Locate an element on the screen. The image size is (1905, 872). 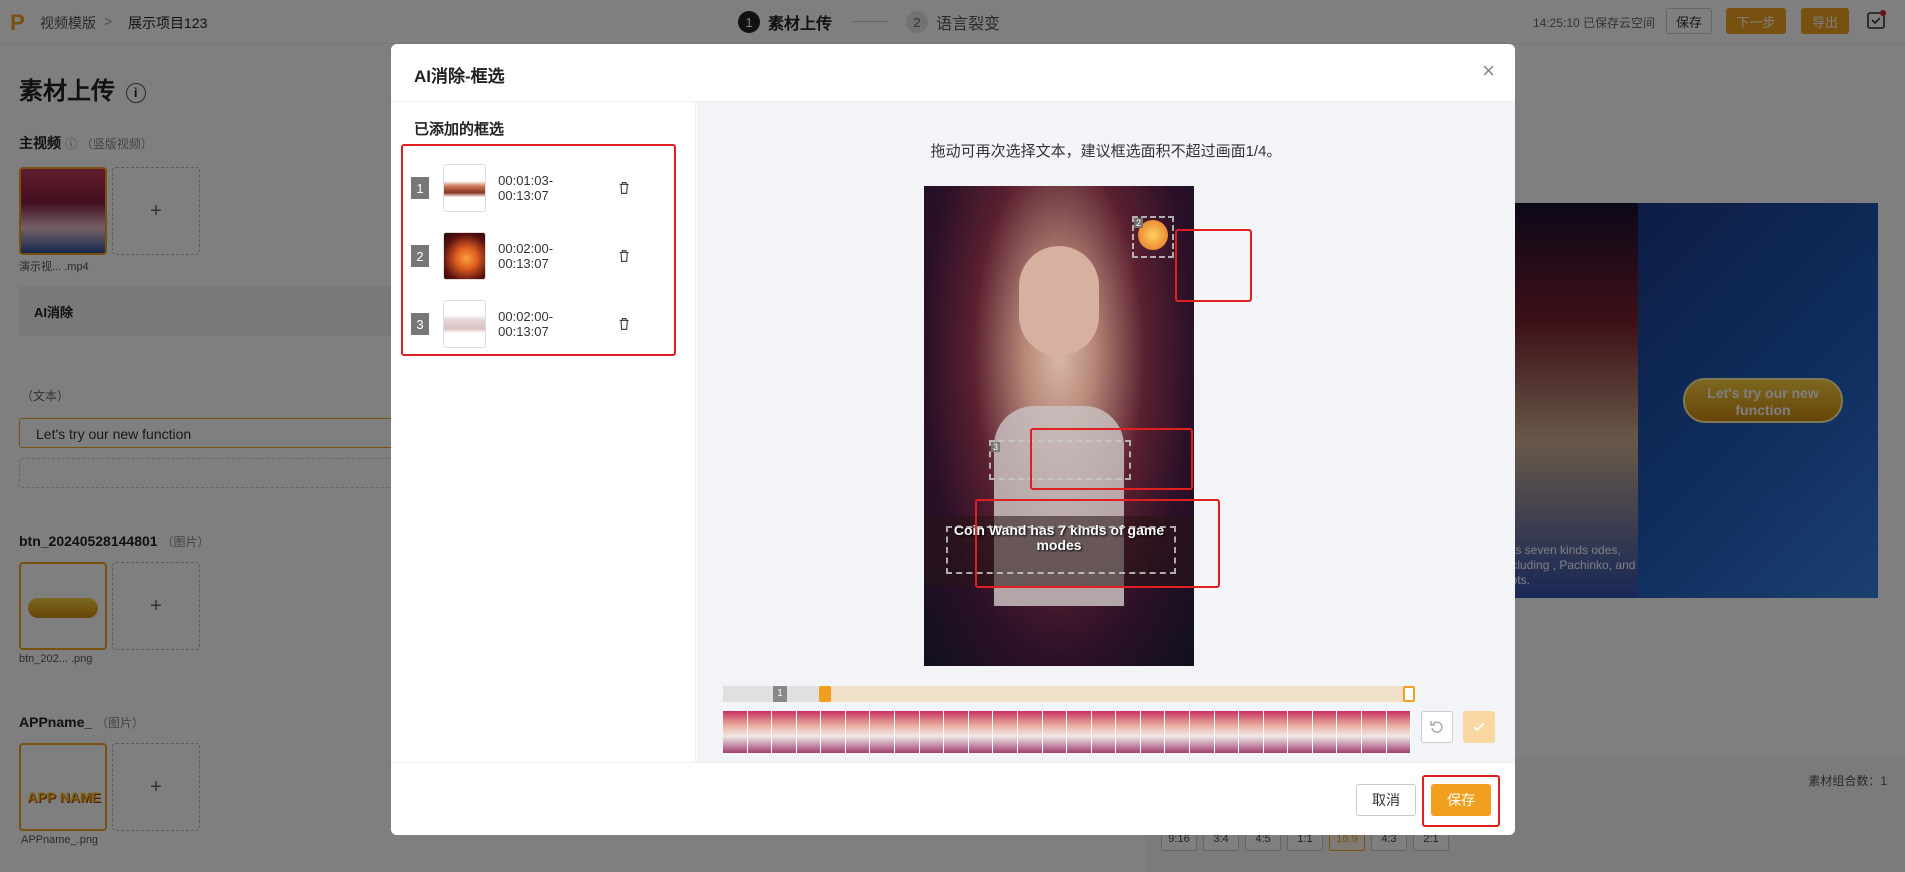
selection-box-label: 3 is located at coordinates (996, 447).